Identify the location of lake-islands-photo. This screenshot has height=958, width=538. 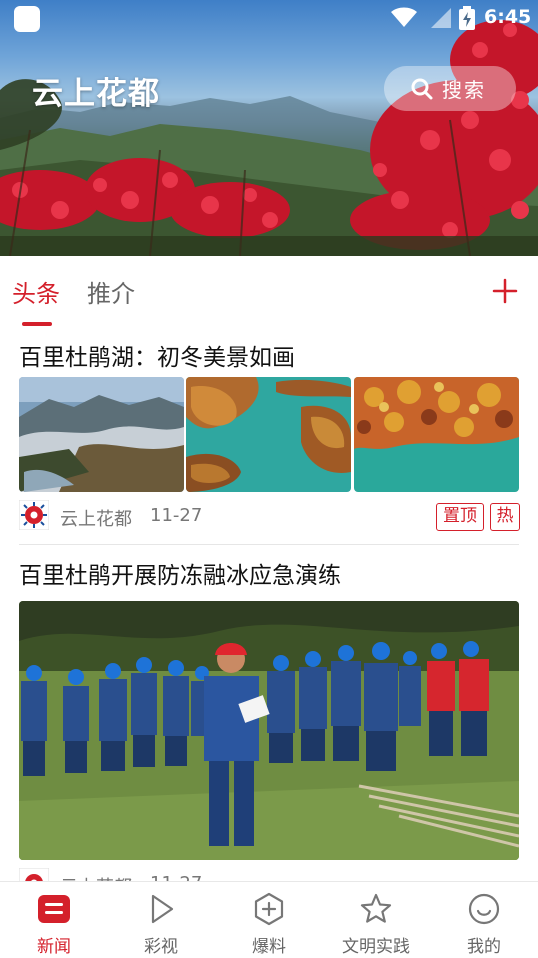
(268, 434).